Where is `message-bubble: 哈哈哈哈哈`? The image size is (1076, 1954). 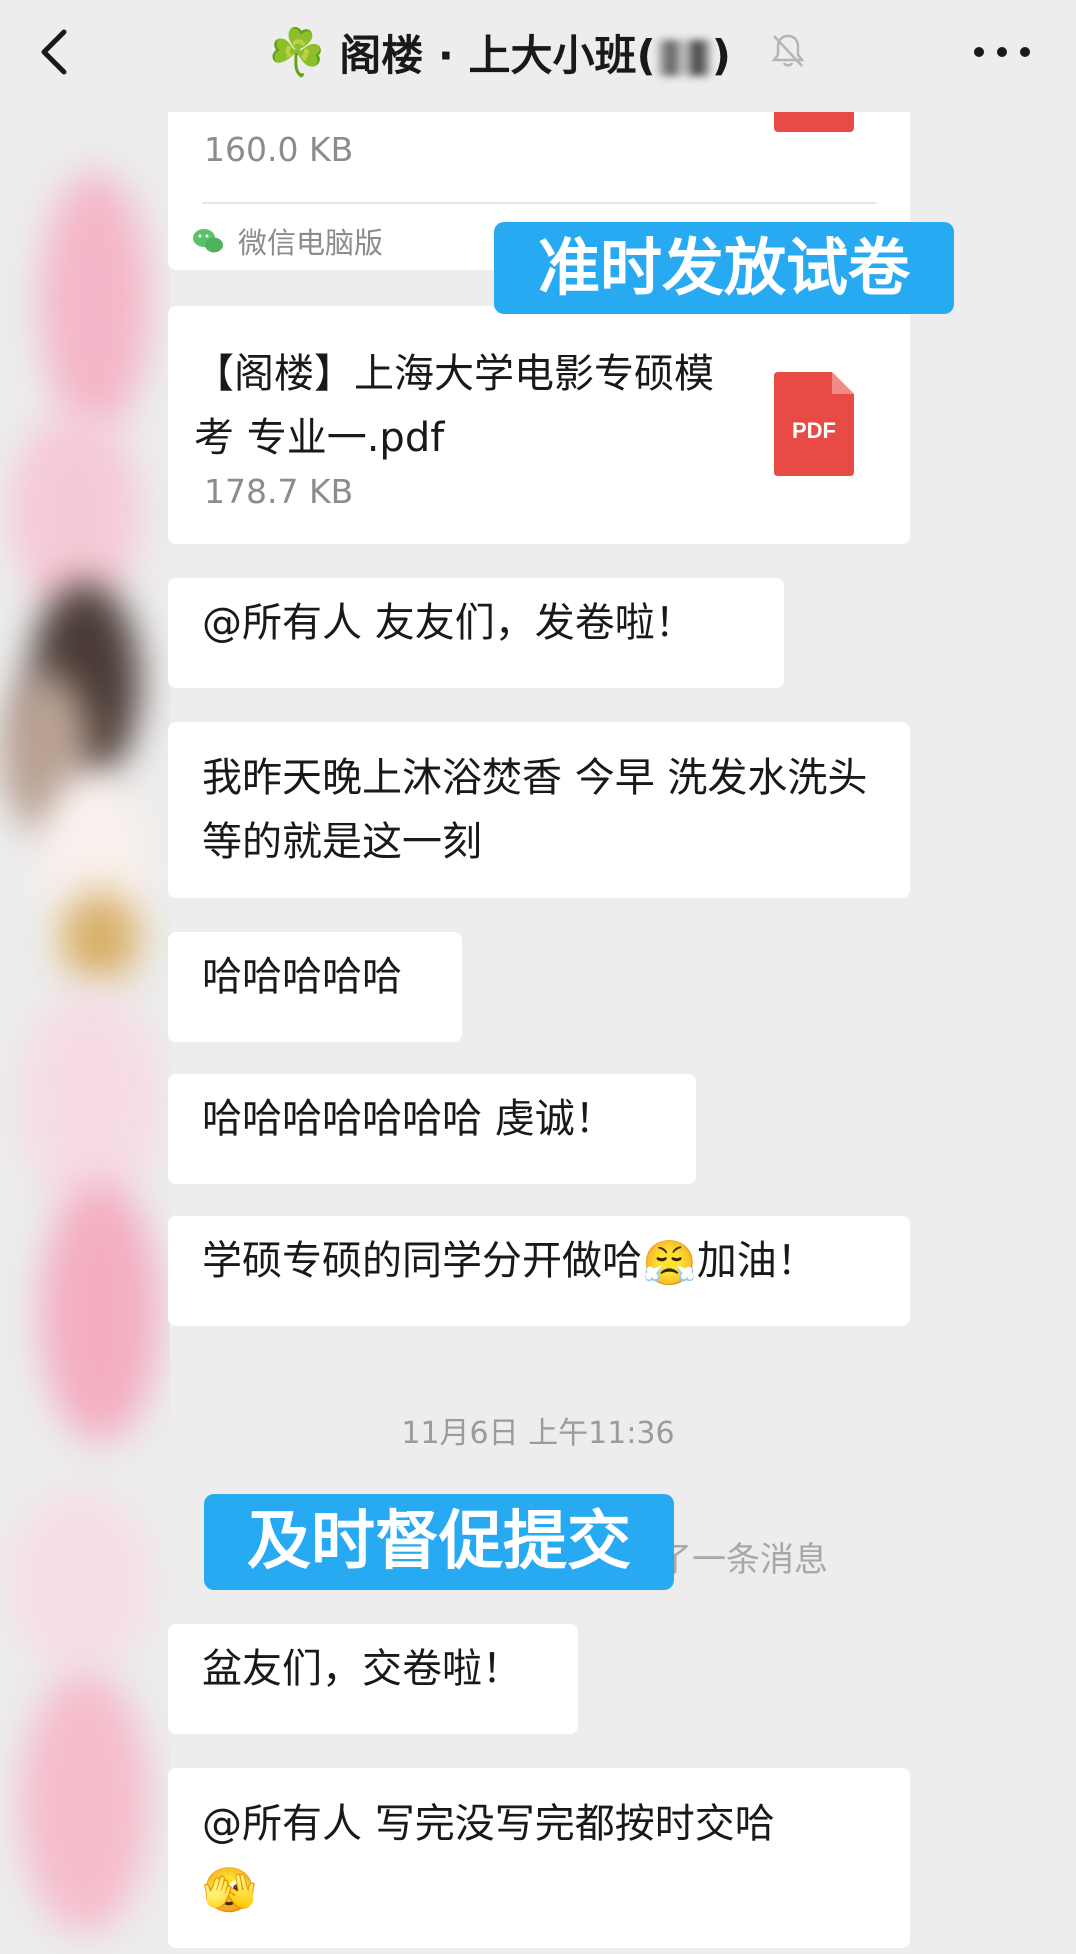 message-bubble: 哈哈哈哈哈 is located at coordinates (315, 987).